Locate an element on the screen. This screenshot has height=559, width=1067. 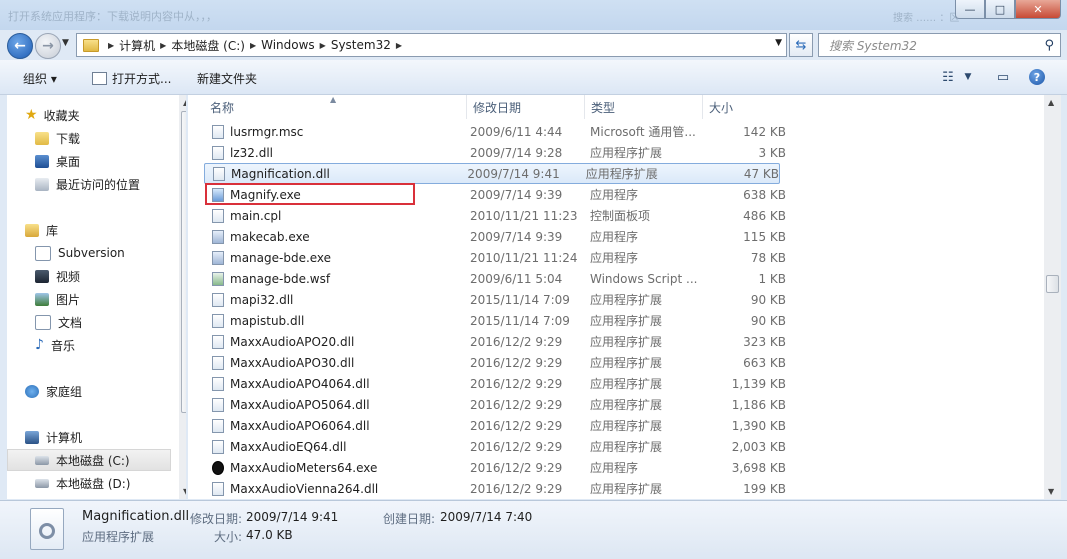
breadcrumb-system32: System32 is located at coordinates (361, 45).